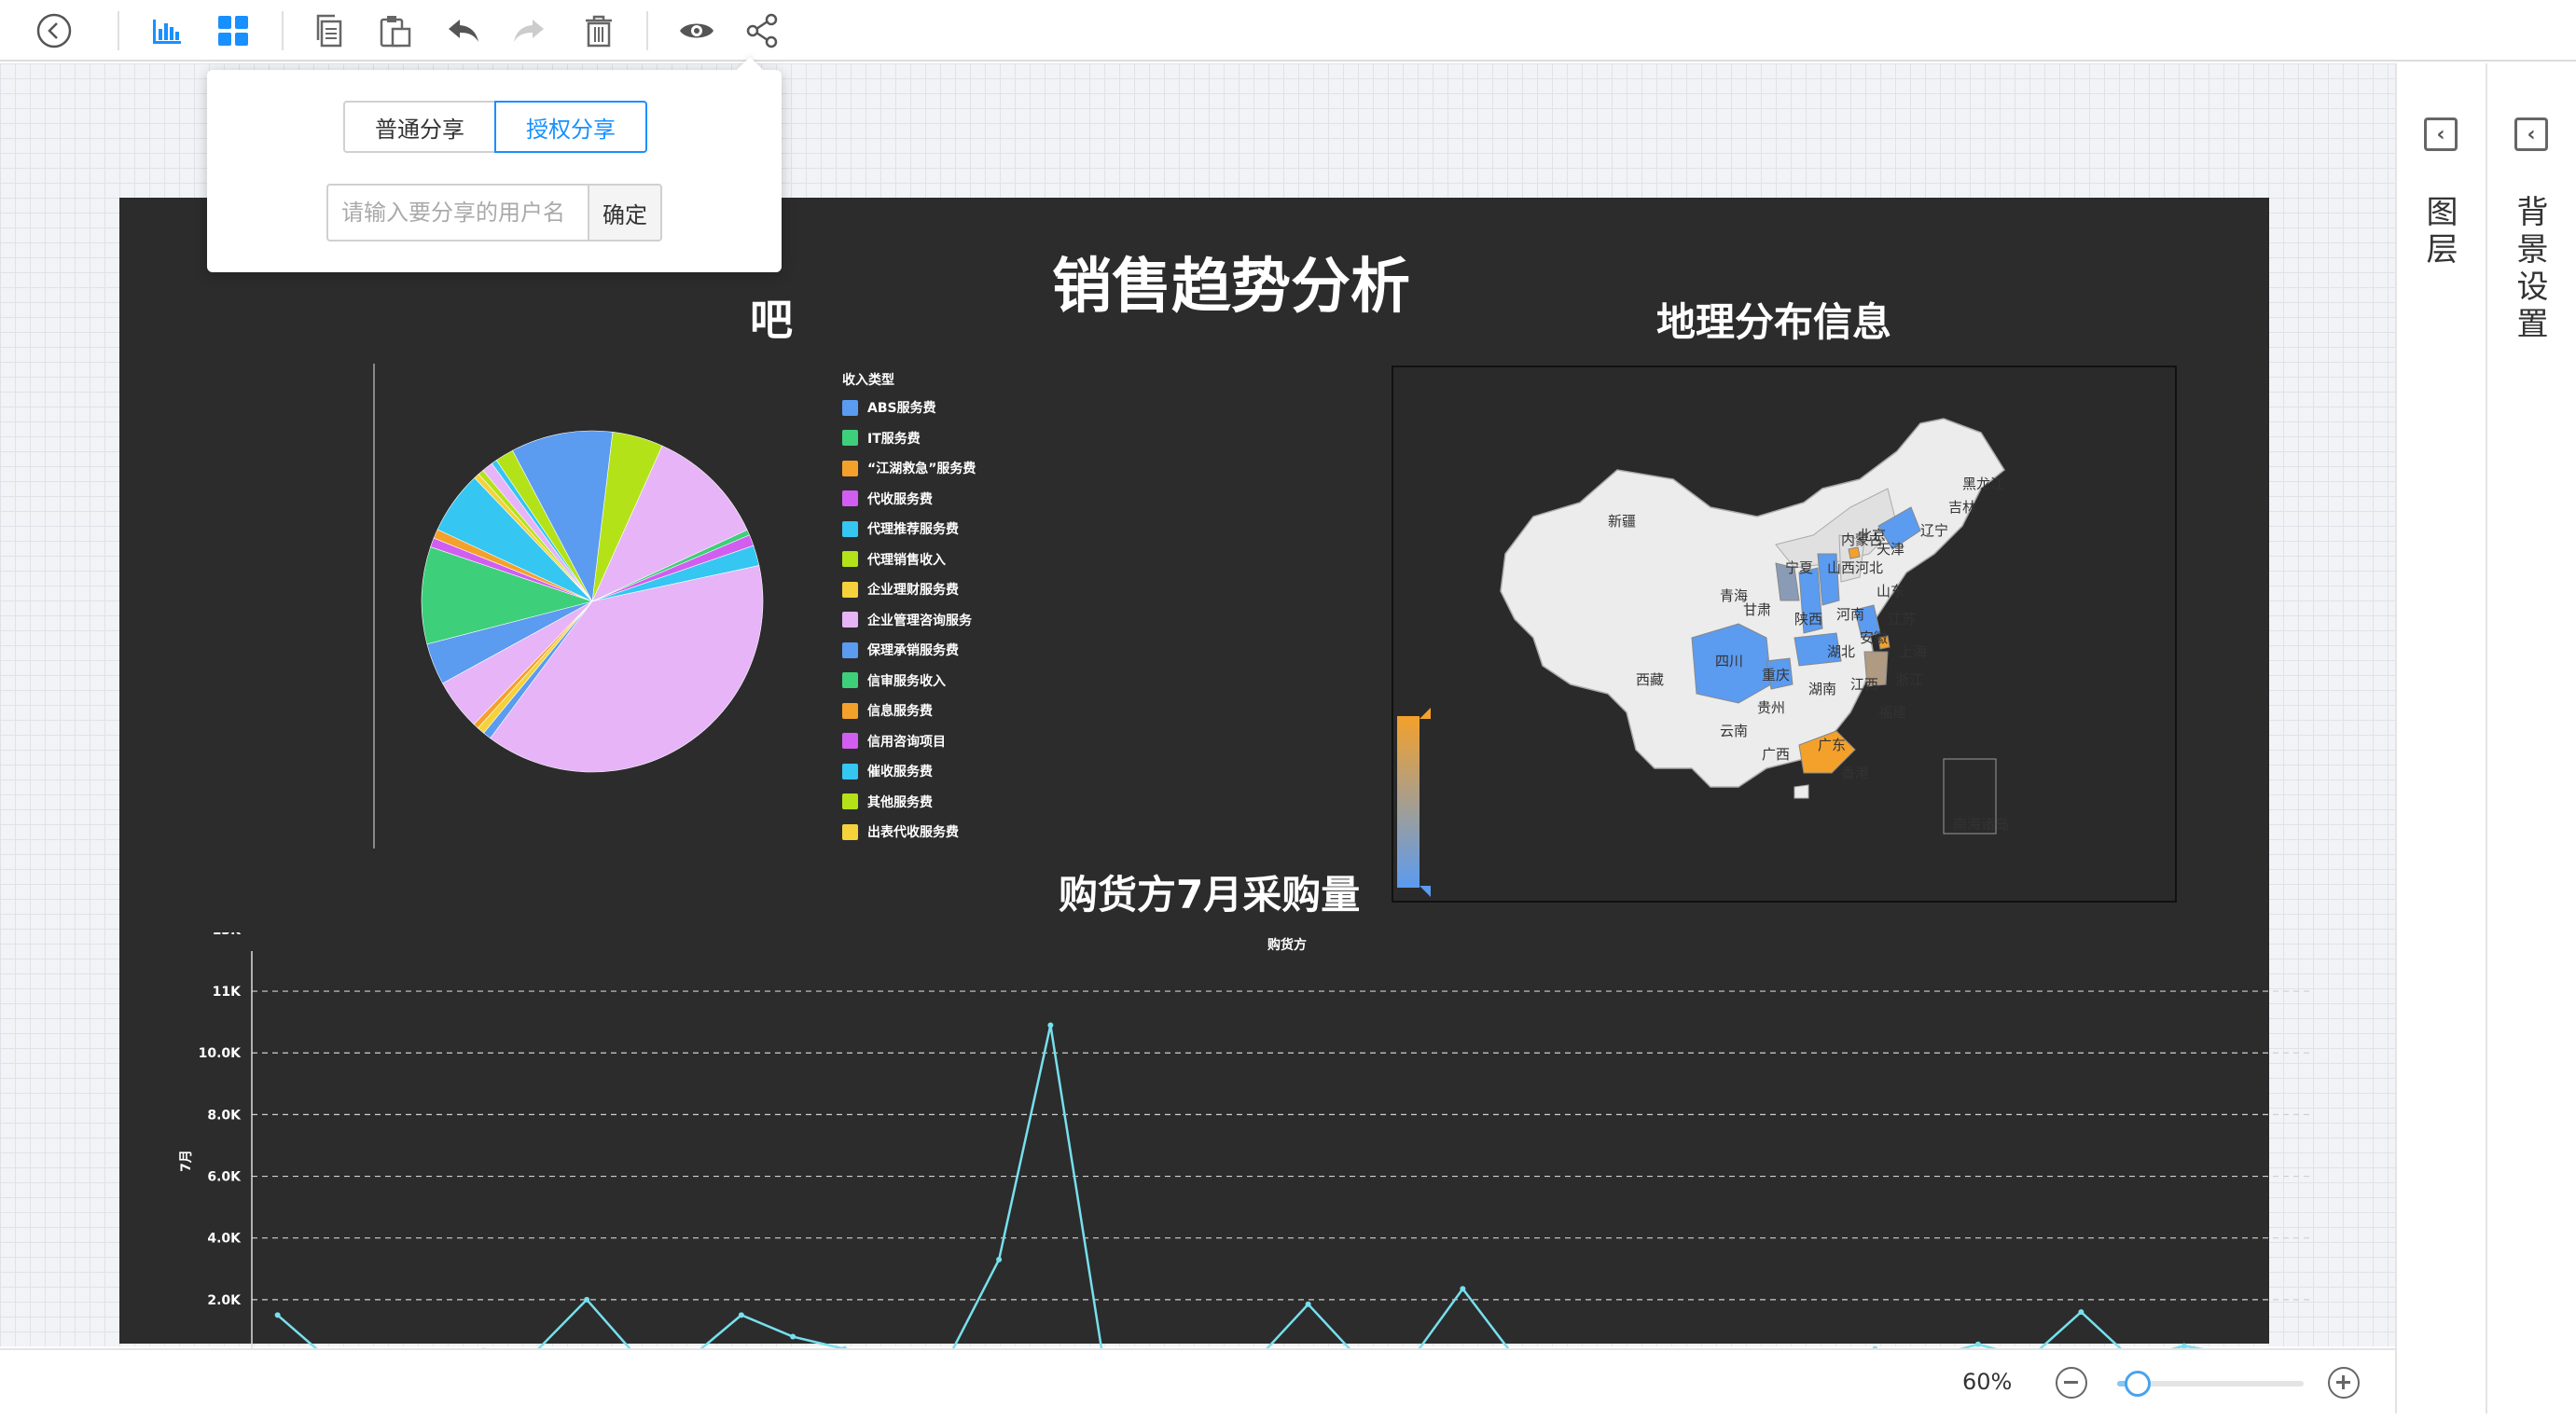 Image resolution: width=2576 pixels, height=1421 pixels. What do you see at coordinates (625, 212) in the screenshot?
I see `confirm-button: 确定` at bounding box center [625, 212].